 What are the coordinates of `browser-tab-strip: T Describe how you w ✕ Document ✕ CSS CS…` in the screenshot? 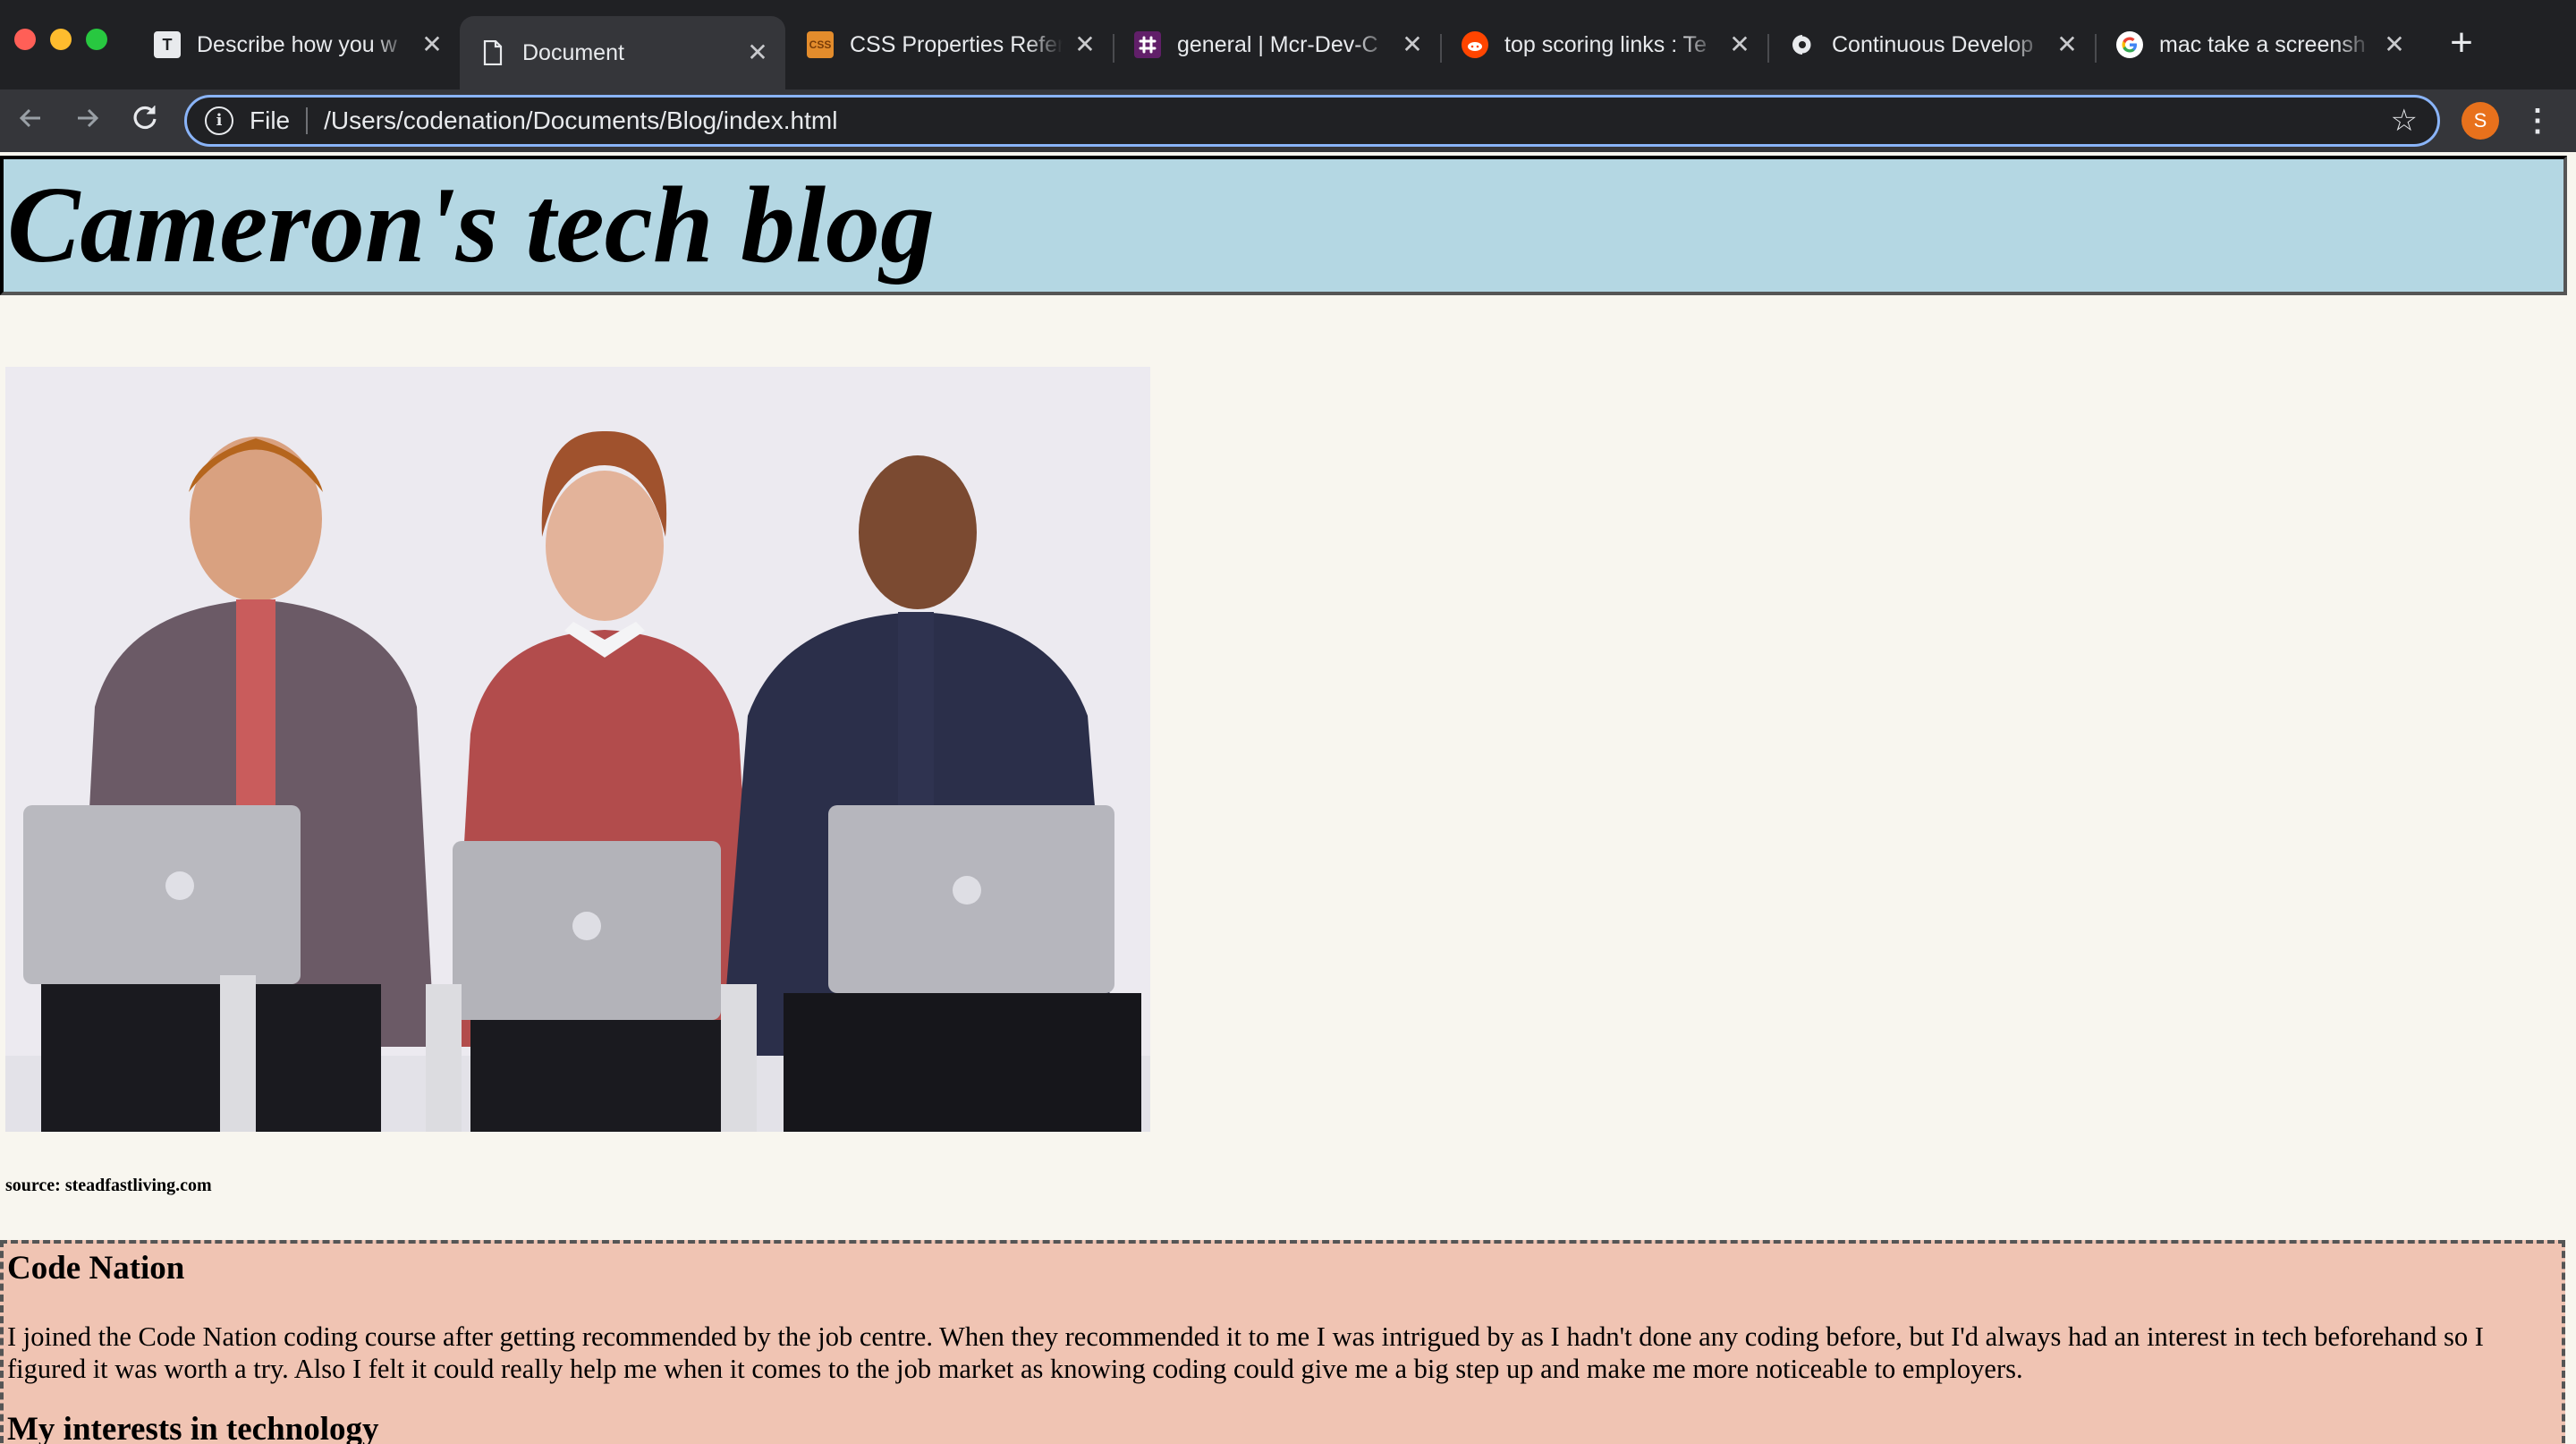 It's located at (1288, 44).